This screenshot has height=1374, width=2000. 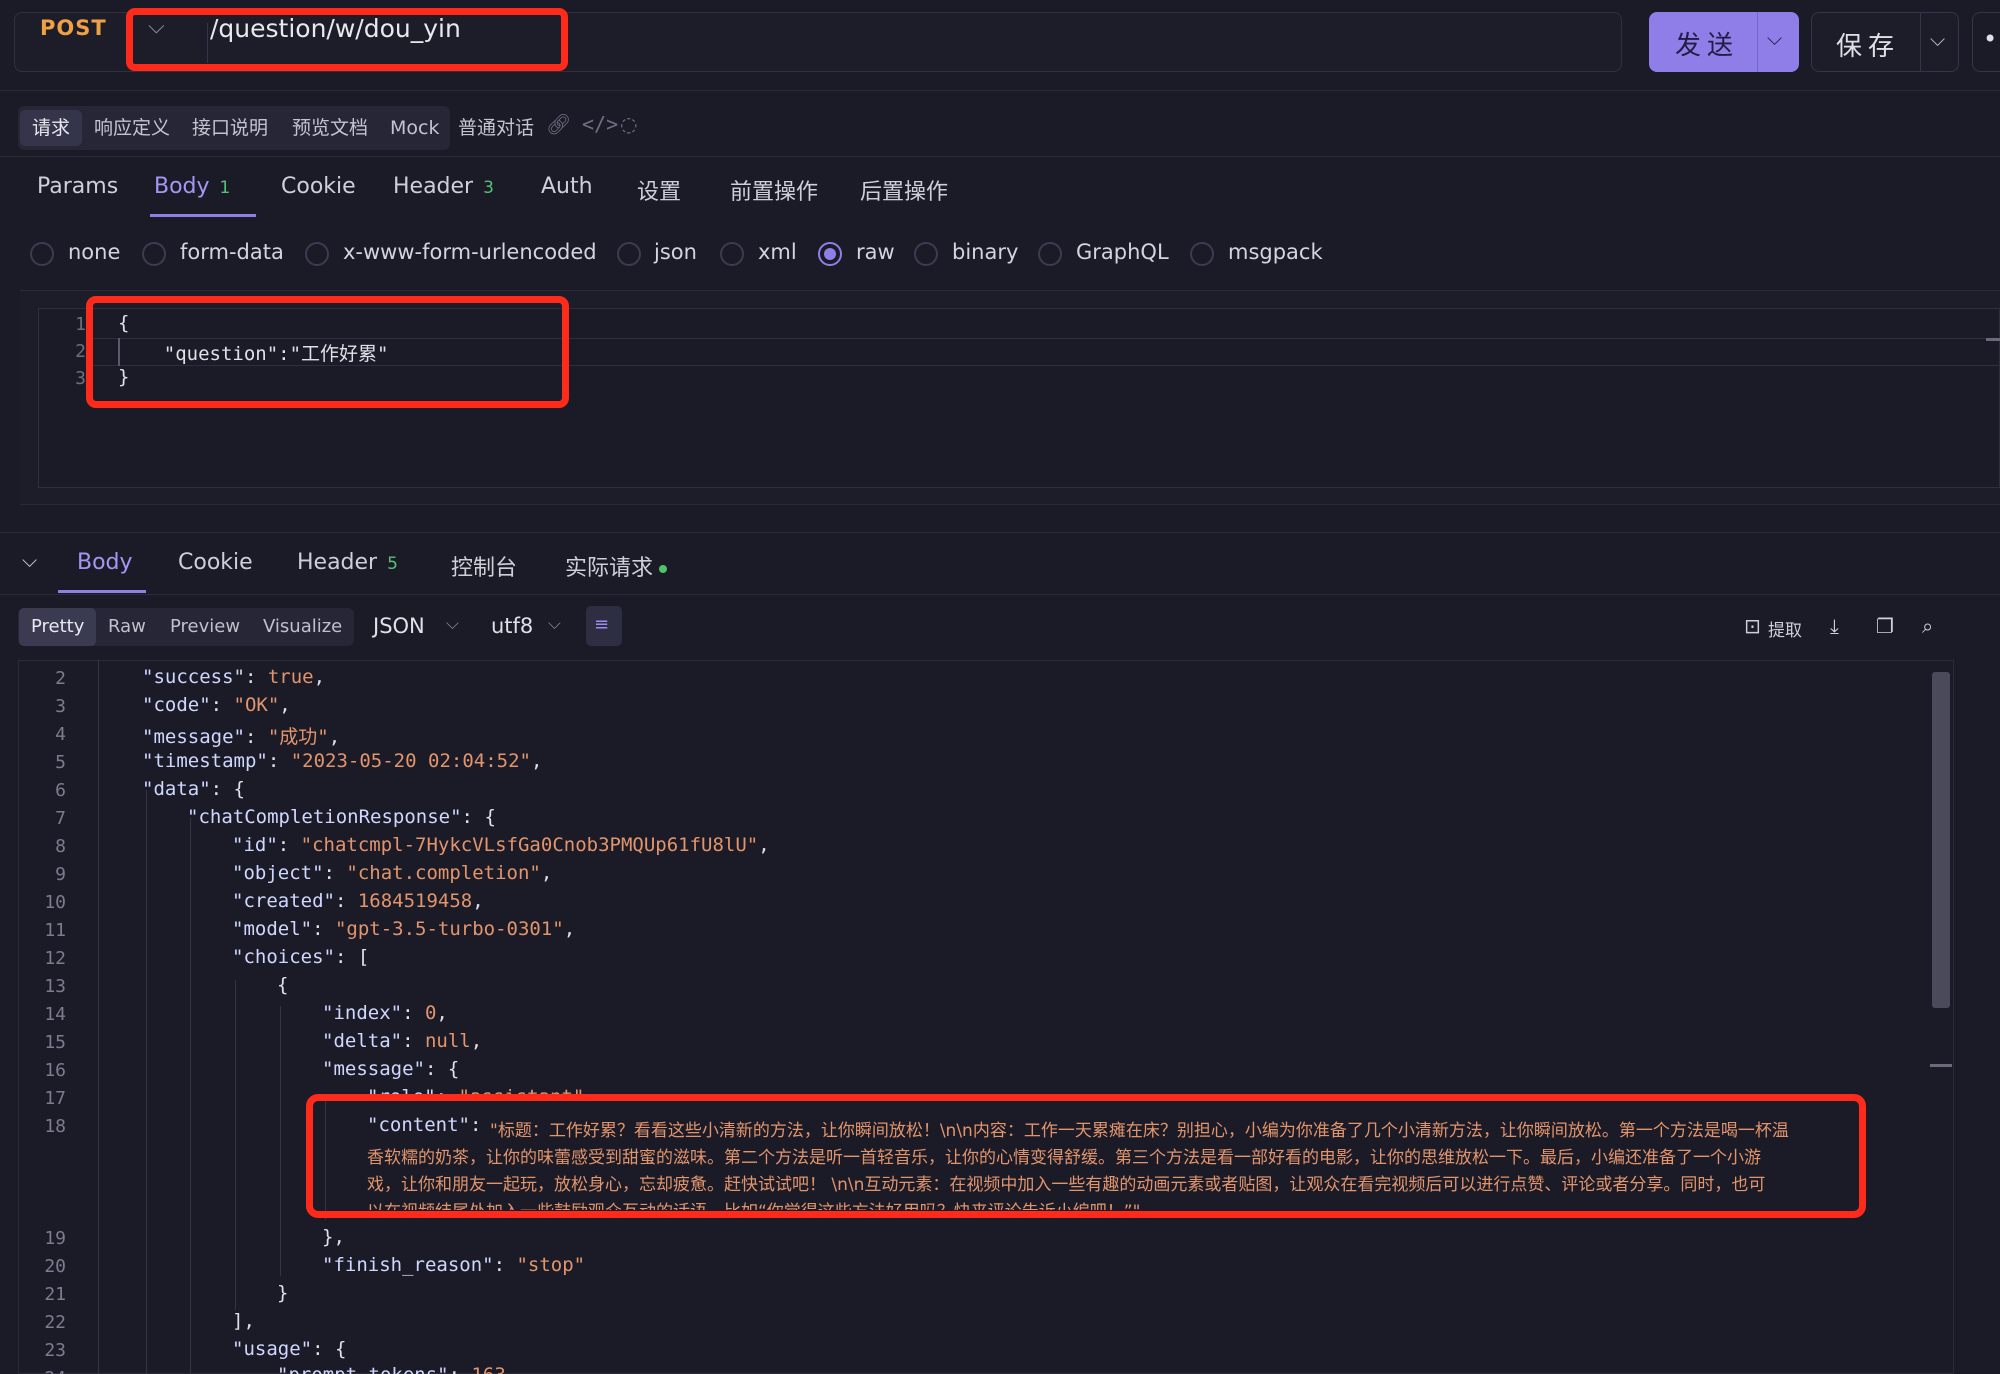 What do you see at coordinates (1834, 626) in the screenshot?
I see `download-icon: ⤓` at bounding box center [1834, 626].